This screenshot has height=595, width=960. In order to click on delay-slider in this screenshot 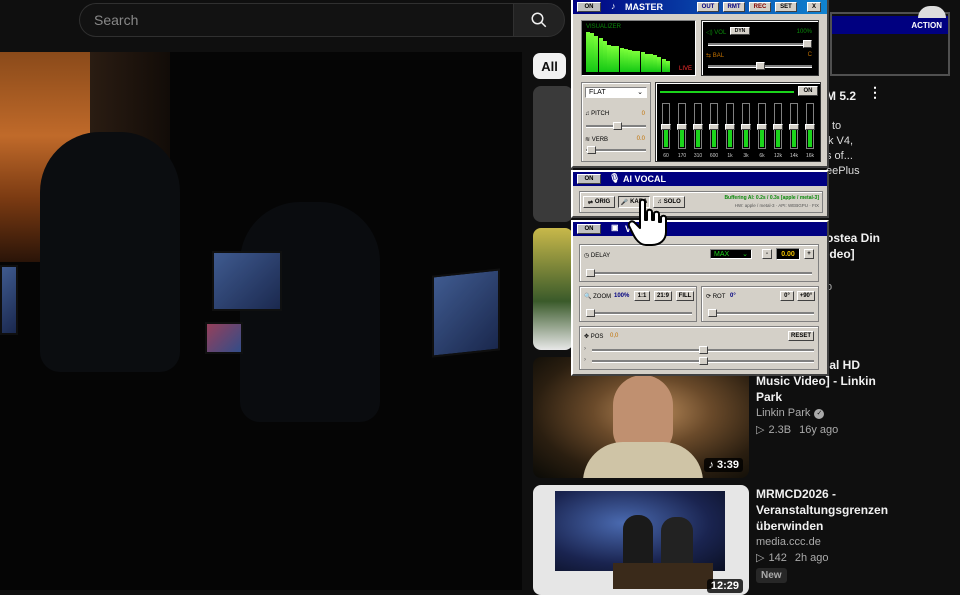, I will do `click(699, 273)`.